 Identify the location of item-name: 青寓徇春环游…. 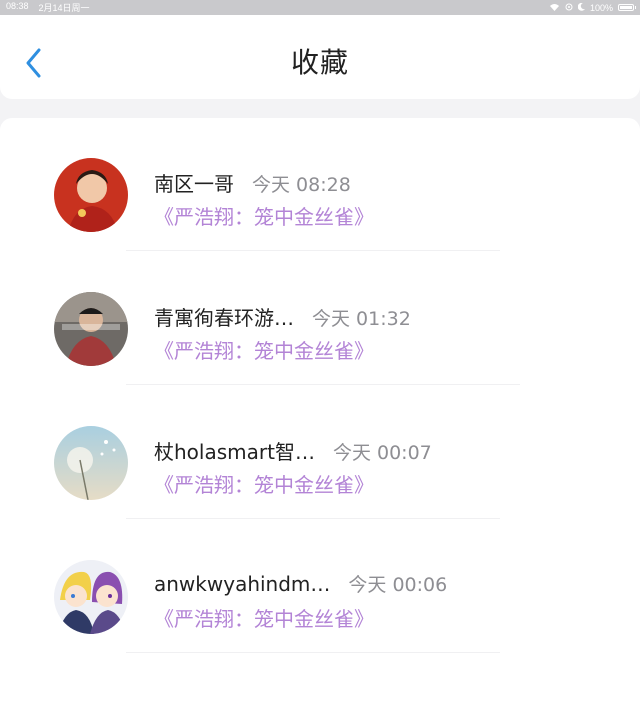
(224, 318).